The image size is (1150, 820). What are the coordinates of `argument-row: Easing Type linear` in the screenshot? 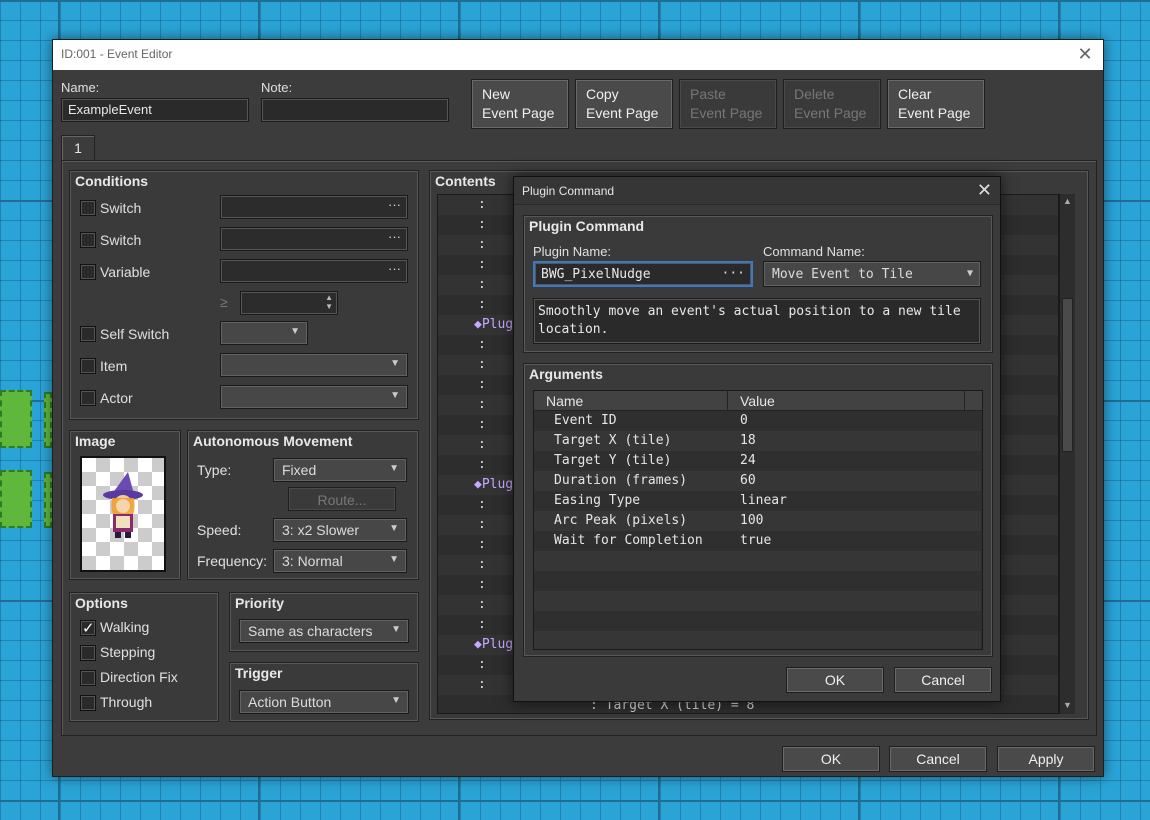 It's located at (757, 501).